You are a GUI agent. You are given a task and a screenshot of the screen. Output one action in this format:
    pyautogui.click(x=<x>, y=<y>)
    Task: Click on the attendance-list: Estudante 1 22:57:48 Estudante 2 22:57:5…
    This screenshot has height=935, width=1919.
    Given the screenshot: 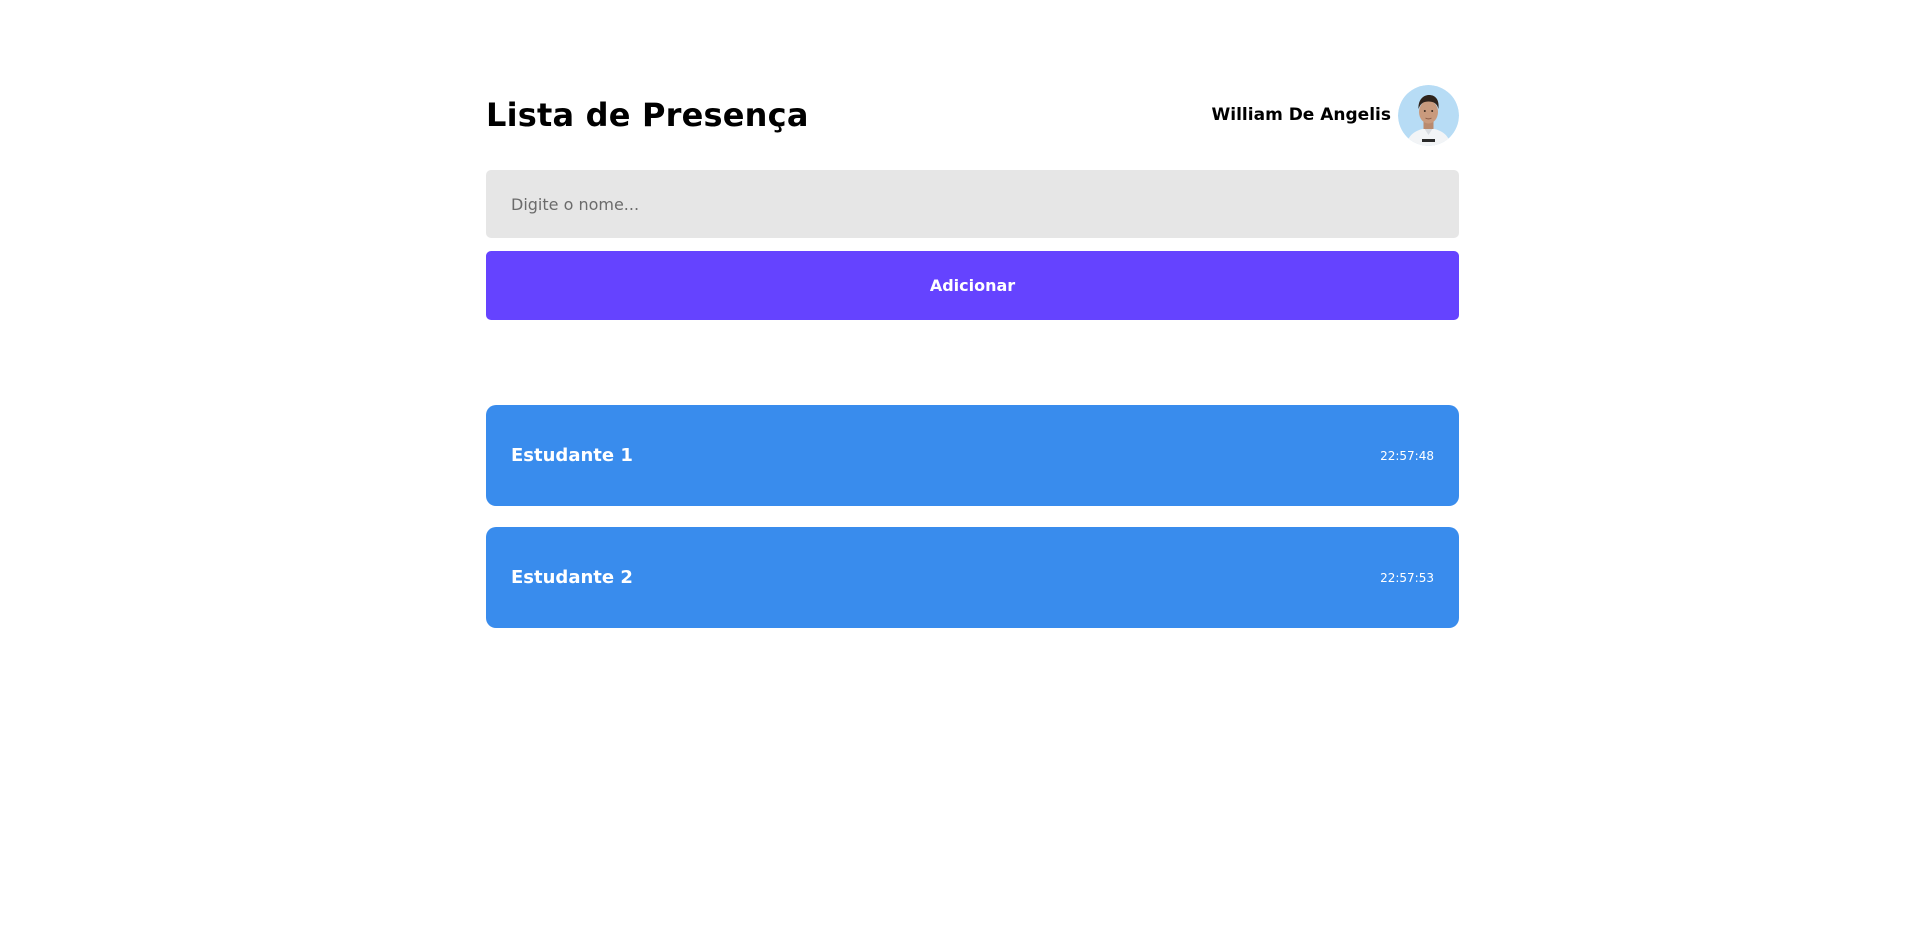 What is the action you would take?
    pyautogui.click(x=972, y=527)
    